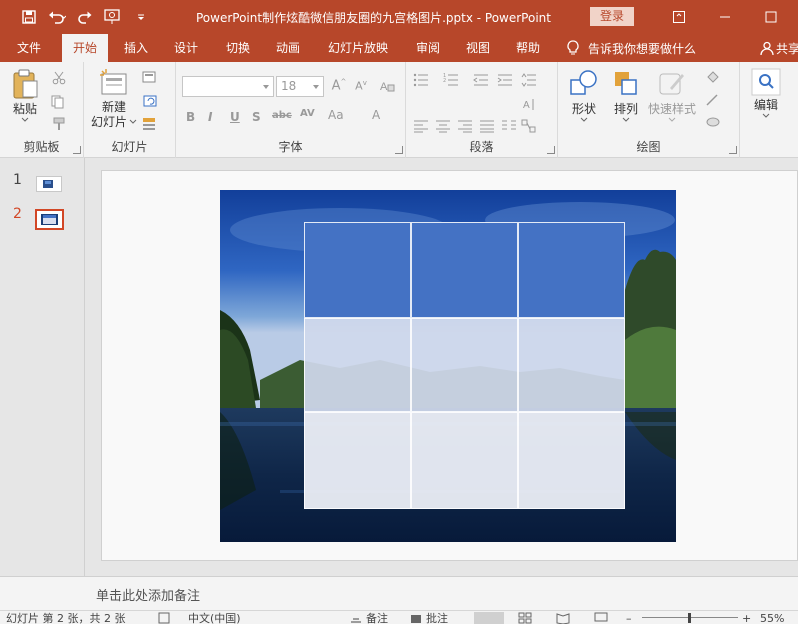 The image size is (798, 624). What do you see at coordinates (464, 270) in the screenshot?
I see `grid-cell-r1c2` at bounding box center [464, 270].